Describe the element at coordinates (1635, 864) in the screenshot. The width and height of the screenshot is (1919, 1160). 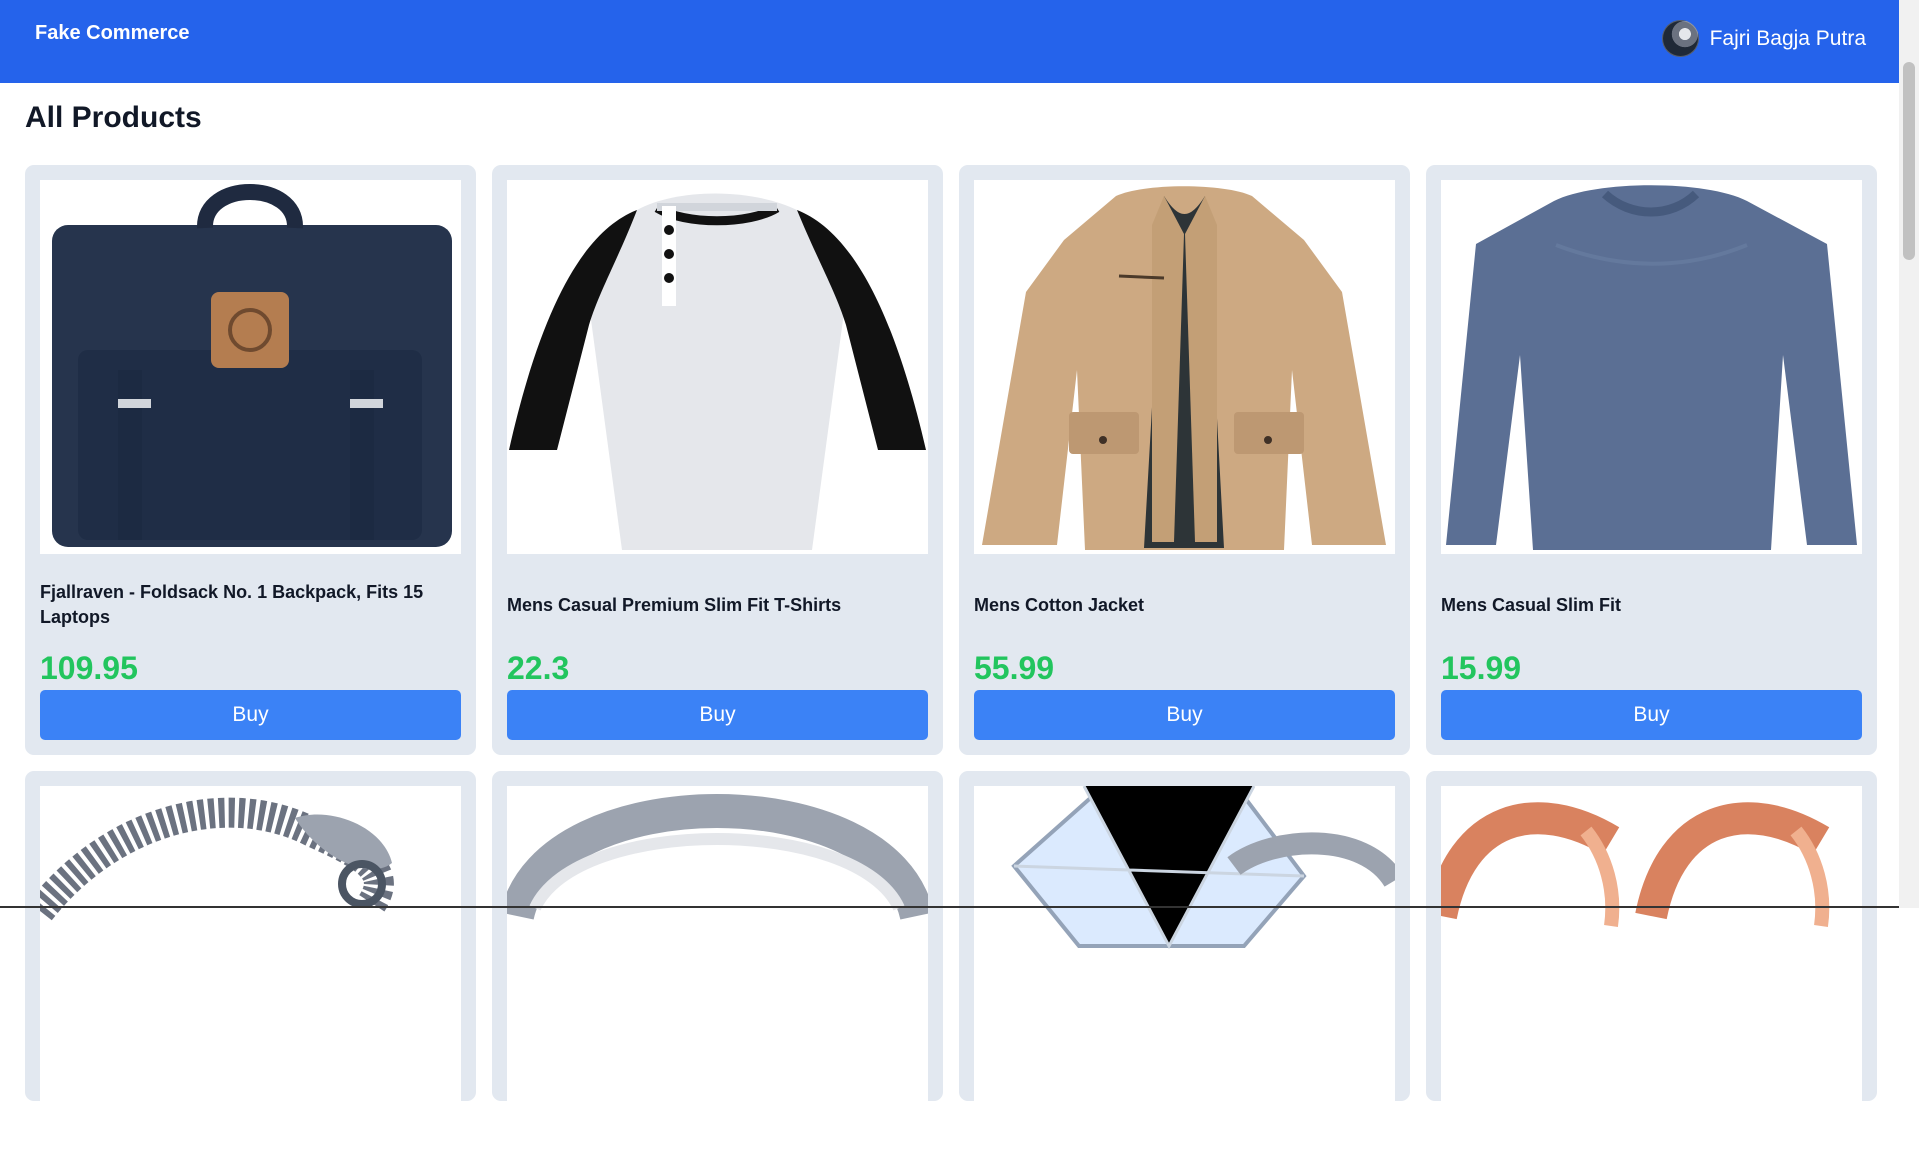
I see `rose-gold-rings-icon` at that location.